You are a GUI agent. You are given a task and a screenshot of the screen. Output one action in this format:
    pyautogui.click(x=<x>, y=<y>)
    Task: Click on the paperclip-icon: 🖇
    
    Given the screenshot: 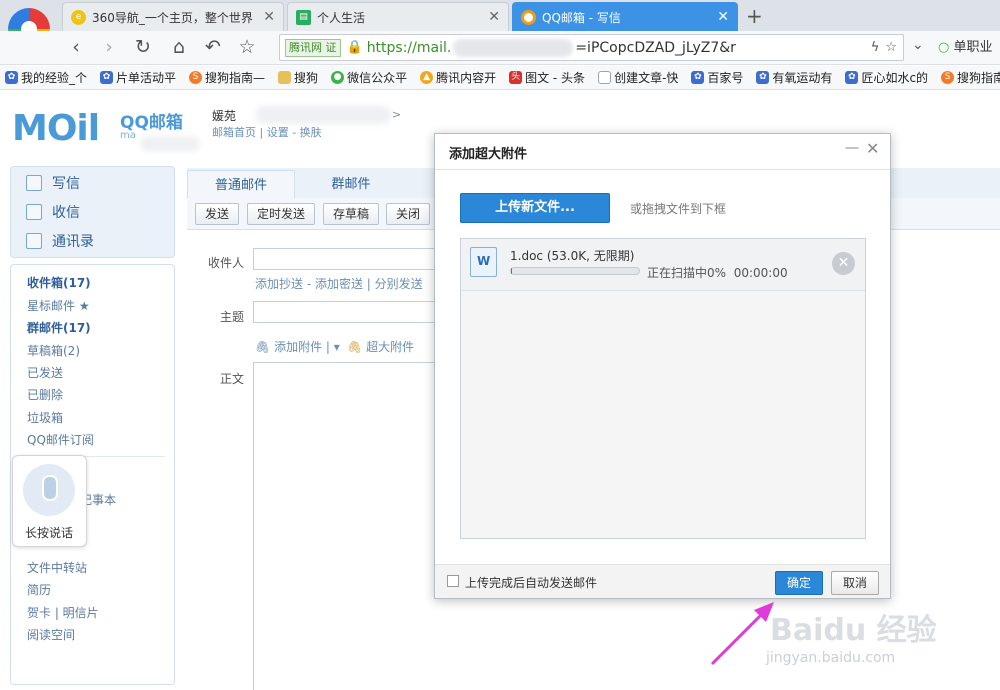 What is the action you would take?
    pyautogui.click(x=263, y=347)
    